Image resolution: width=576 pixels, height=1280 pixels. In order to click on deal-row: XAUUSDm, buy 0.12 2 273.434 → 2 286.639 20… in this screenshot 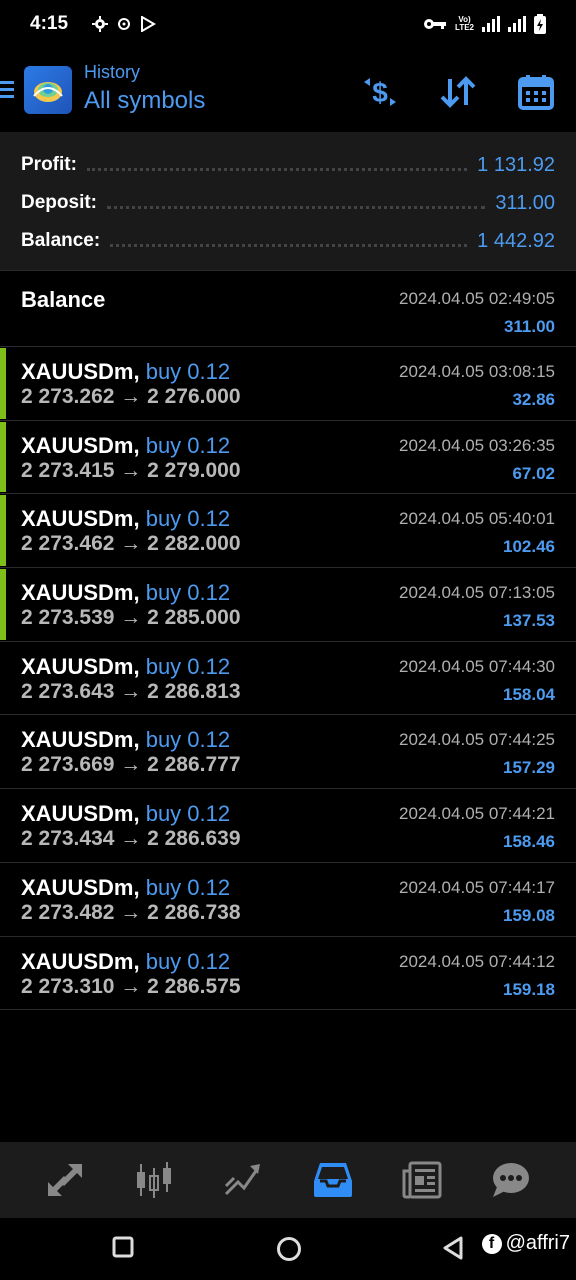, I will do `click(288, 825)`.